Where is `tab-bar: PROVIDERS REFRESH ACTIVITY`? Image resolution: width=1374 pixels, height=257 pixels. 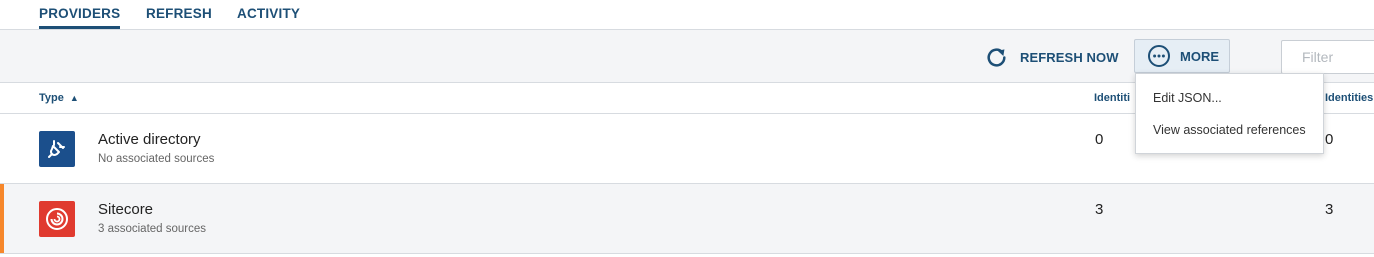 tab-bar: PROVIDERS REFRESH ACTIVITY is located at coordinates (687, 15).